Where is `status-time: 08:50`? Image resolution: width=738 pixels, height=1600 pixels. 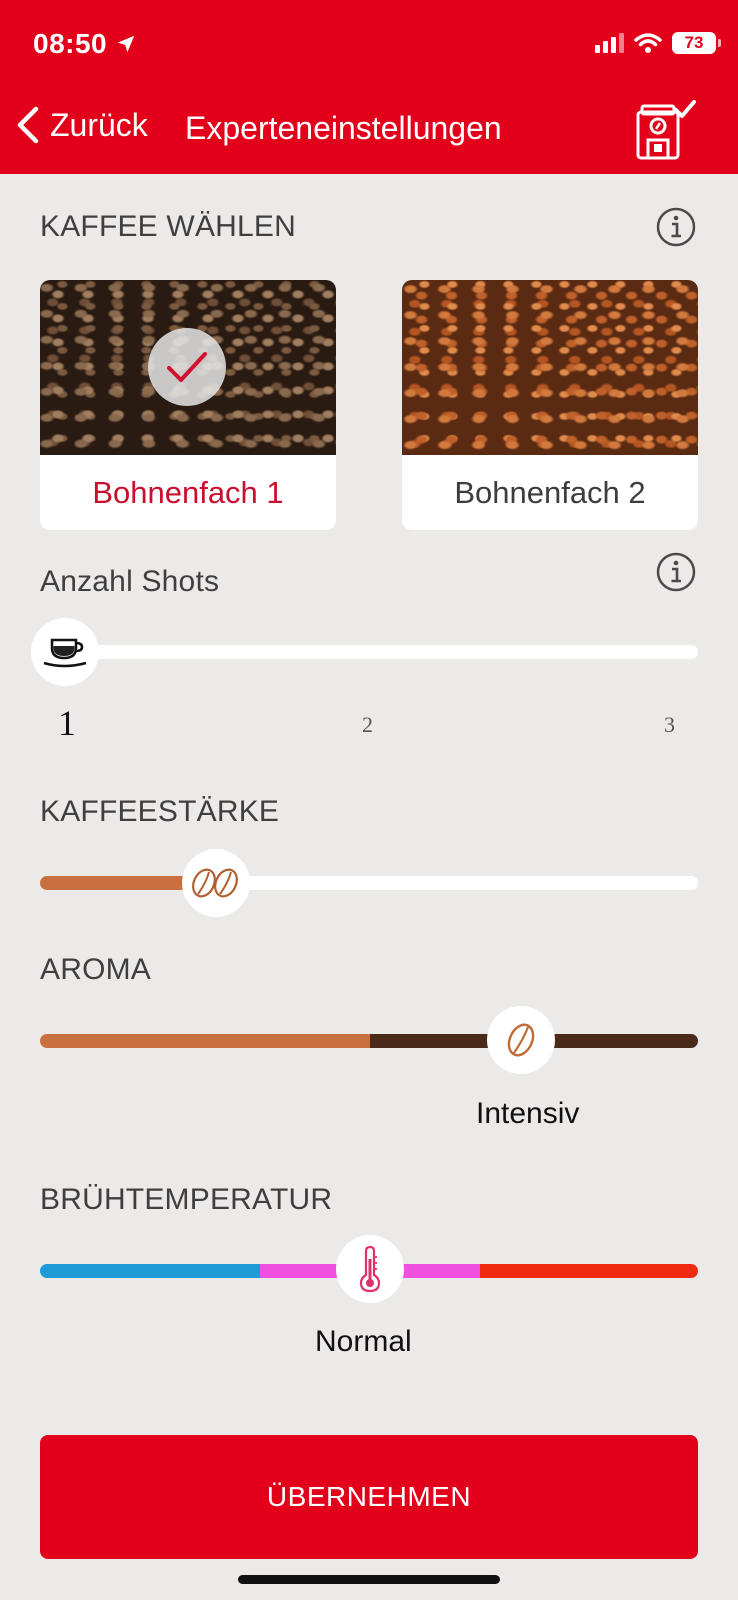 status-time: 08:50 is located at coordinates (85, 44).